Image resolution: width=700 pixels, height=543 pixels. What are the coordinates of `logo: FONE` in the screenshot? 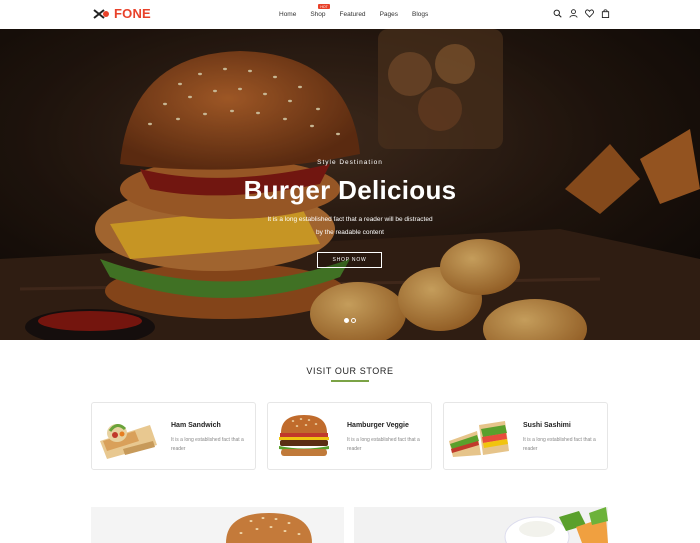 It's located at (121, 14).